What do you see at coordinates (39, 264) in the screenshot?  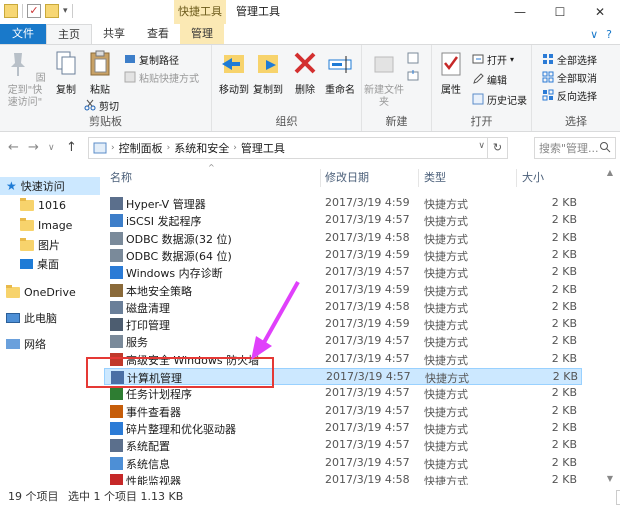 I see `nav-folder-desktop: 桌面` at bounding box center [39, 264].